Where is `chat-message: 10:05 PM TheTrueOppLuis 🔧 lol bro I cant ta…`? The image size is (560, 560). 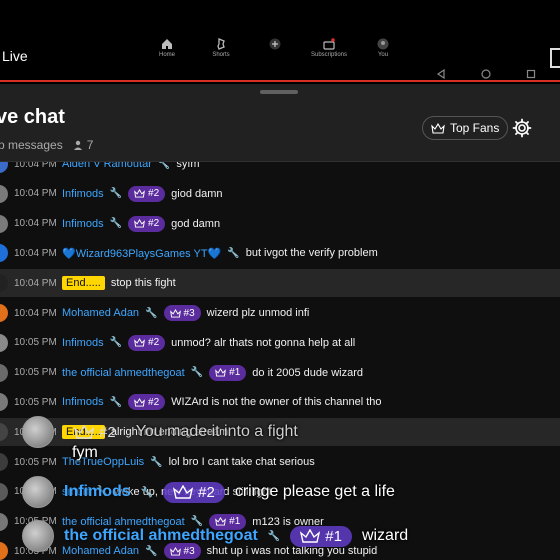
chat-message: 10:05 PM TheTrueOppLuis 🔧 lol bro I cant ta… is located at coordinates (280, 462).